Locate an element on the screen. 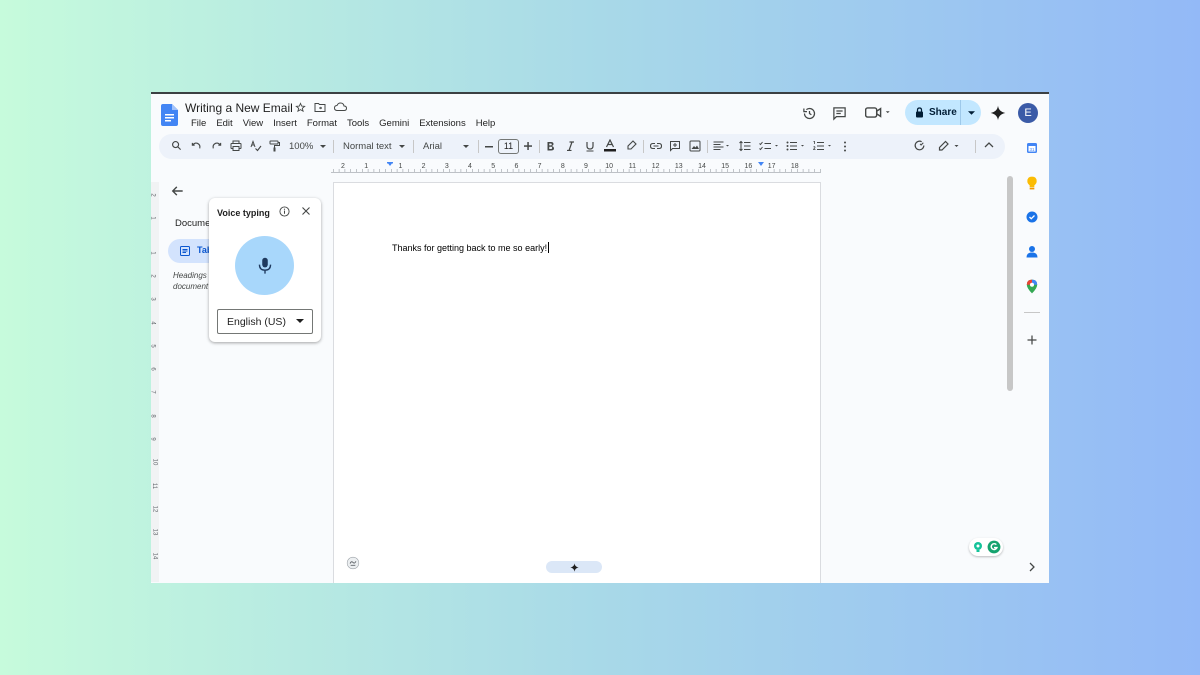 This screenshot has width=1200, height=675. maps-icon is located at coordinates (1032, 286).